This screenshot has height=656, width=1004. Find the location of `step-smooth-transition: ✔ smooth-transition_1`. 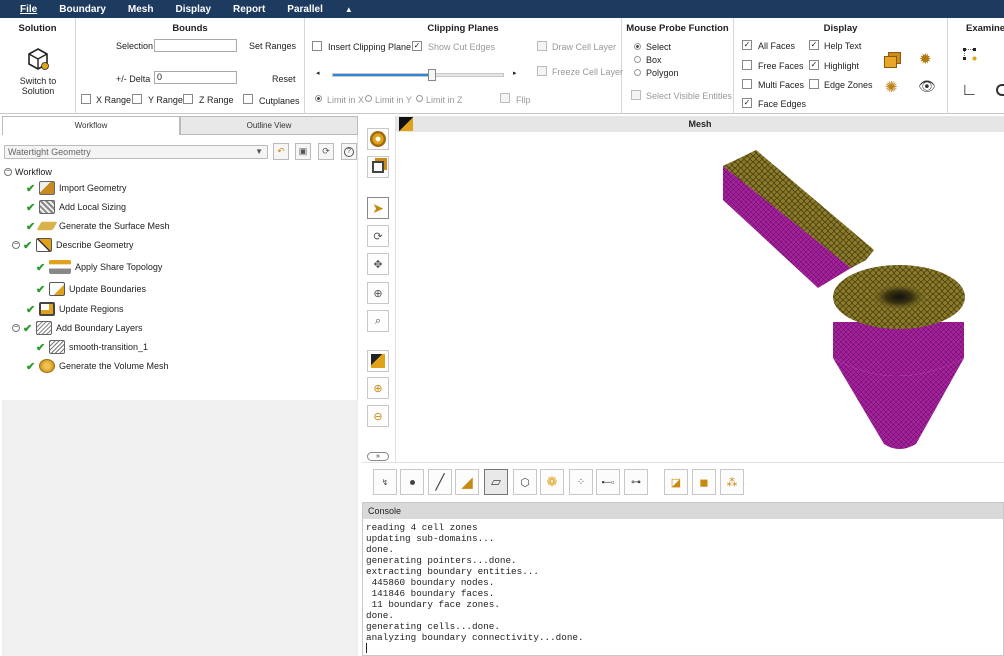

step-smooth-transition: ✔ smooth-transition_1 is located at coordinates (92, 347).